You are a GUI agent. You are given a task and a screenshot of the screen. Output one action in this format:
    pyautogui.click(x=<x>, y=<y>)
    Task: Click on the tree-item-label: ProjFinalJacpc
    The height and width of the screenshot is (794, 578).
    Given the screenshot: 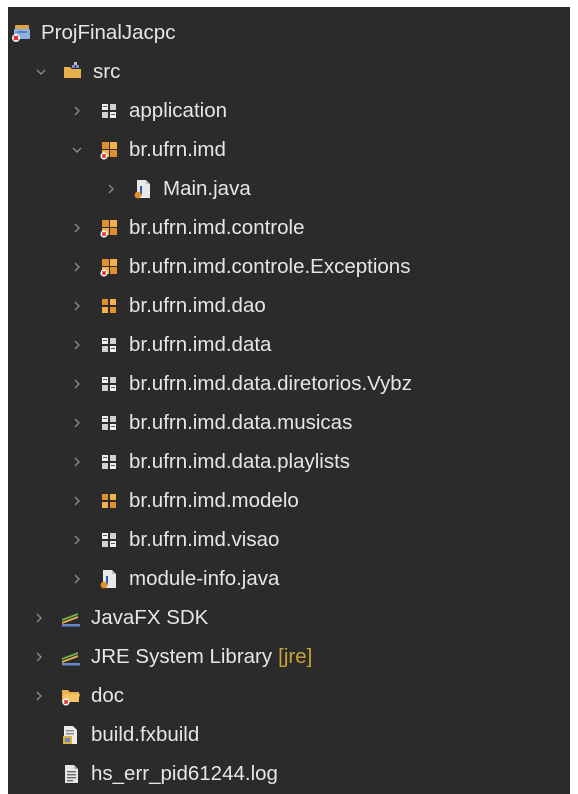 What is the action you would take?
    pyautogui.click(x=108, y=32)
    